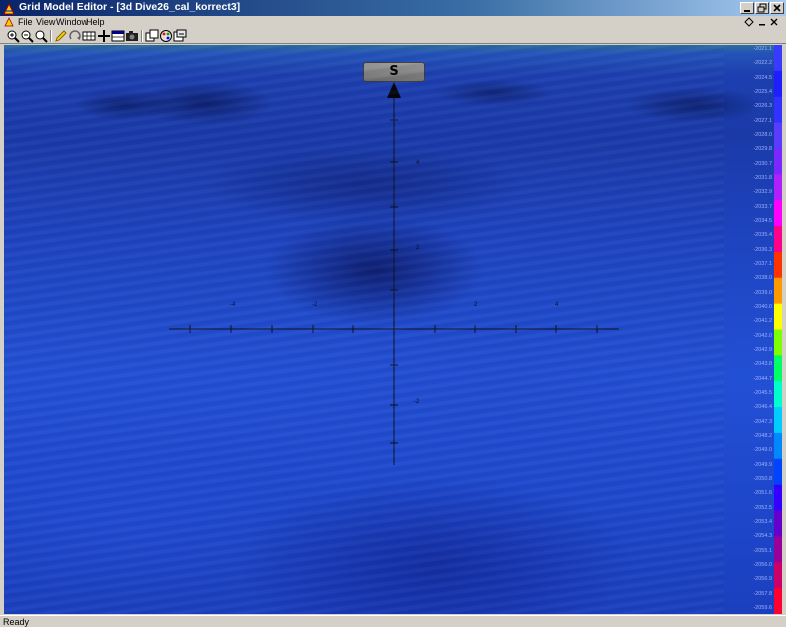 This screenshot has width=786, height=627. Describe the element at coordinates (45, 22) in the screenshot. I see `menu-view: View` at that location.